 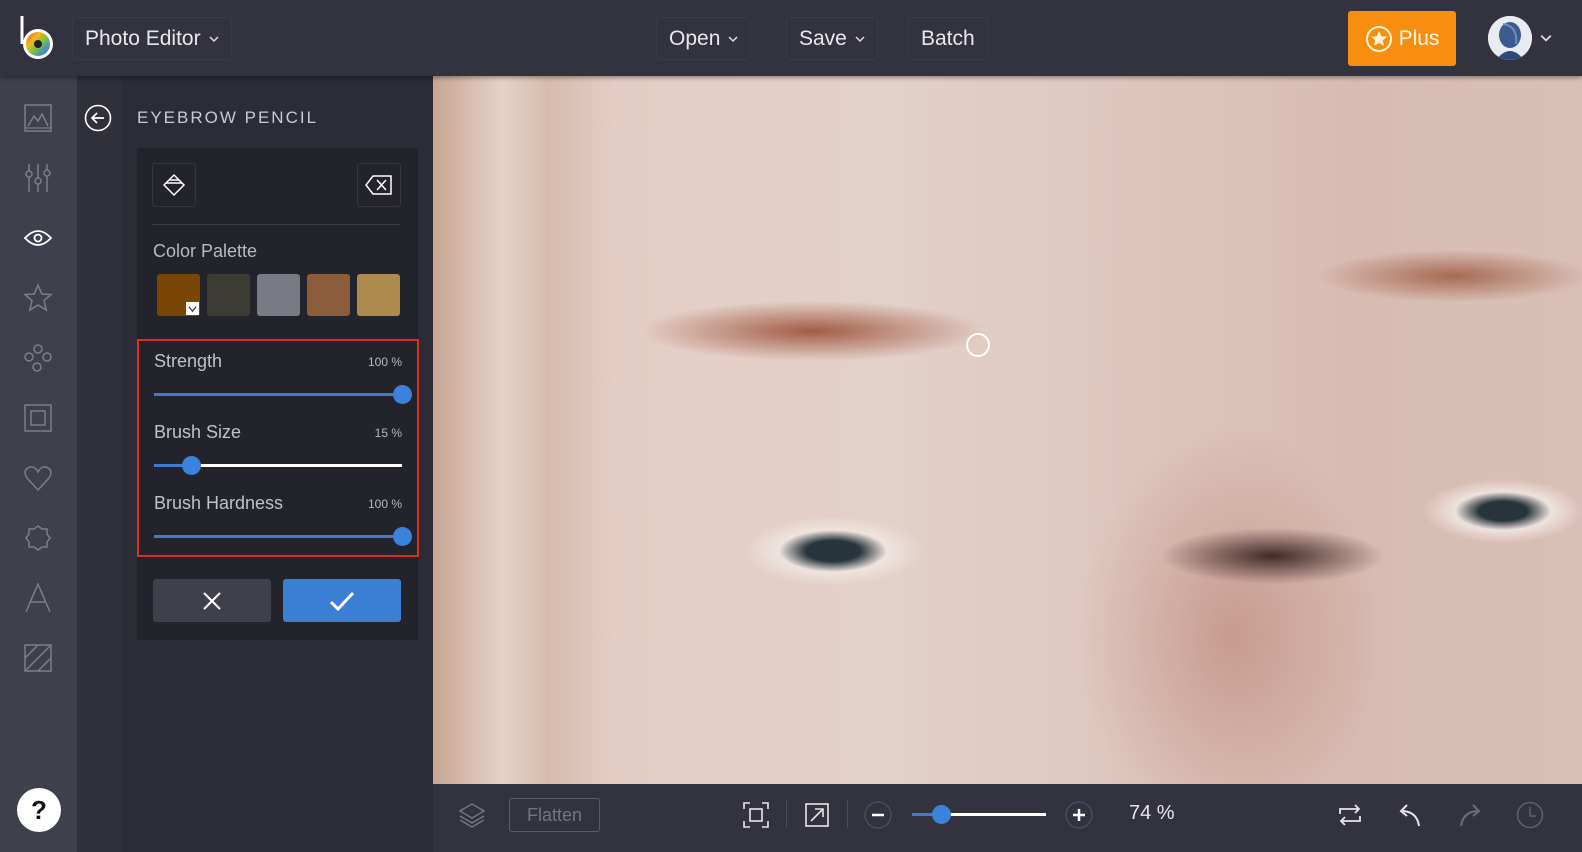 I want to click on layers-icon, so click(x=472, y=815).